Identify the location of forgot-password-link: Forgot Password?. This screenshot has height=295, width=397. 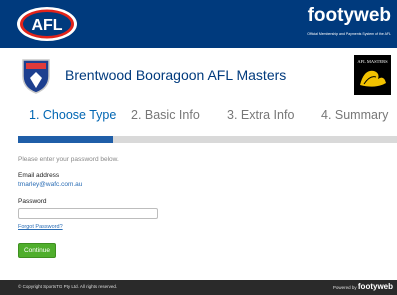
(40, 227).